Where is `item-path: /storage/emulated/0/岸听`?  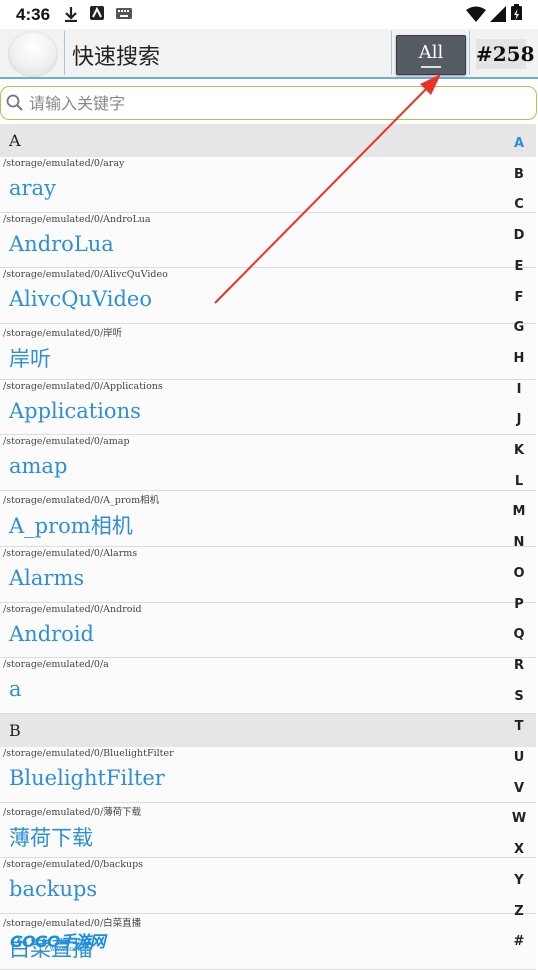 item-path: /storage/emulated/0/岸听 is located at coordinates (63, 334).